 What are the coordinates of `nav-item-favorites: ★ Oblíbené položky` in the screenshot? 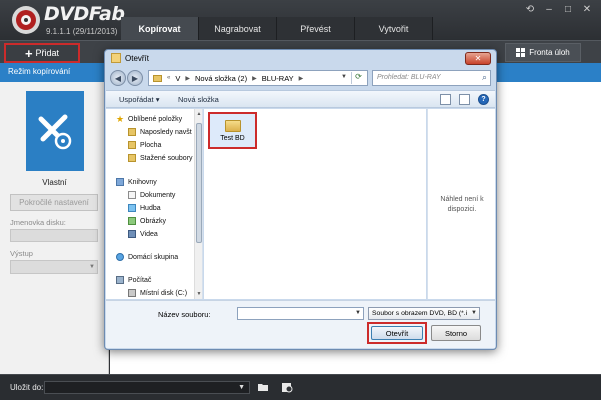 It's located at (149, 119).